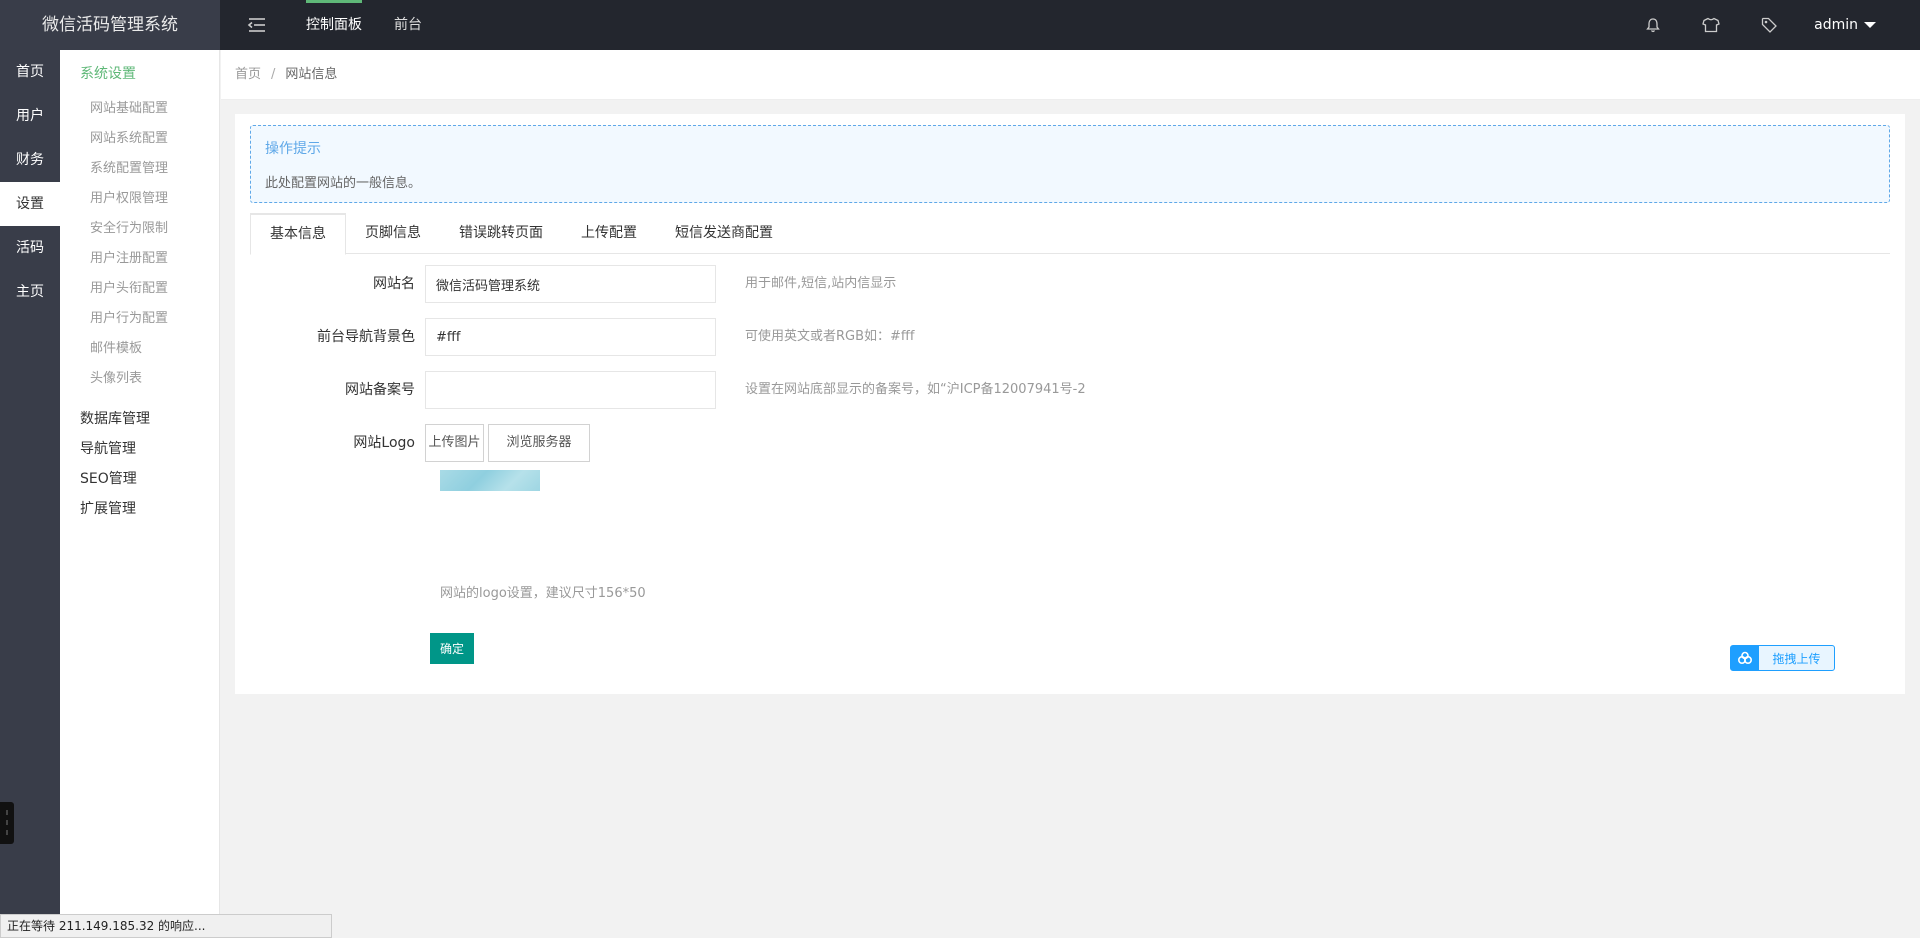 The width and height of the screenshot is (1920, 938). I want to click on tab-footer-info: 页脚信息, so click(393, 233).